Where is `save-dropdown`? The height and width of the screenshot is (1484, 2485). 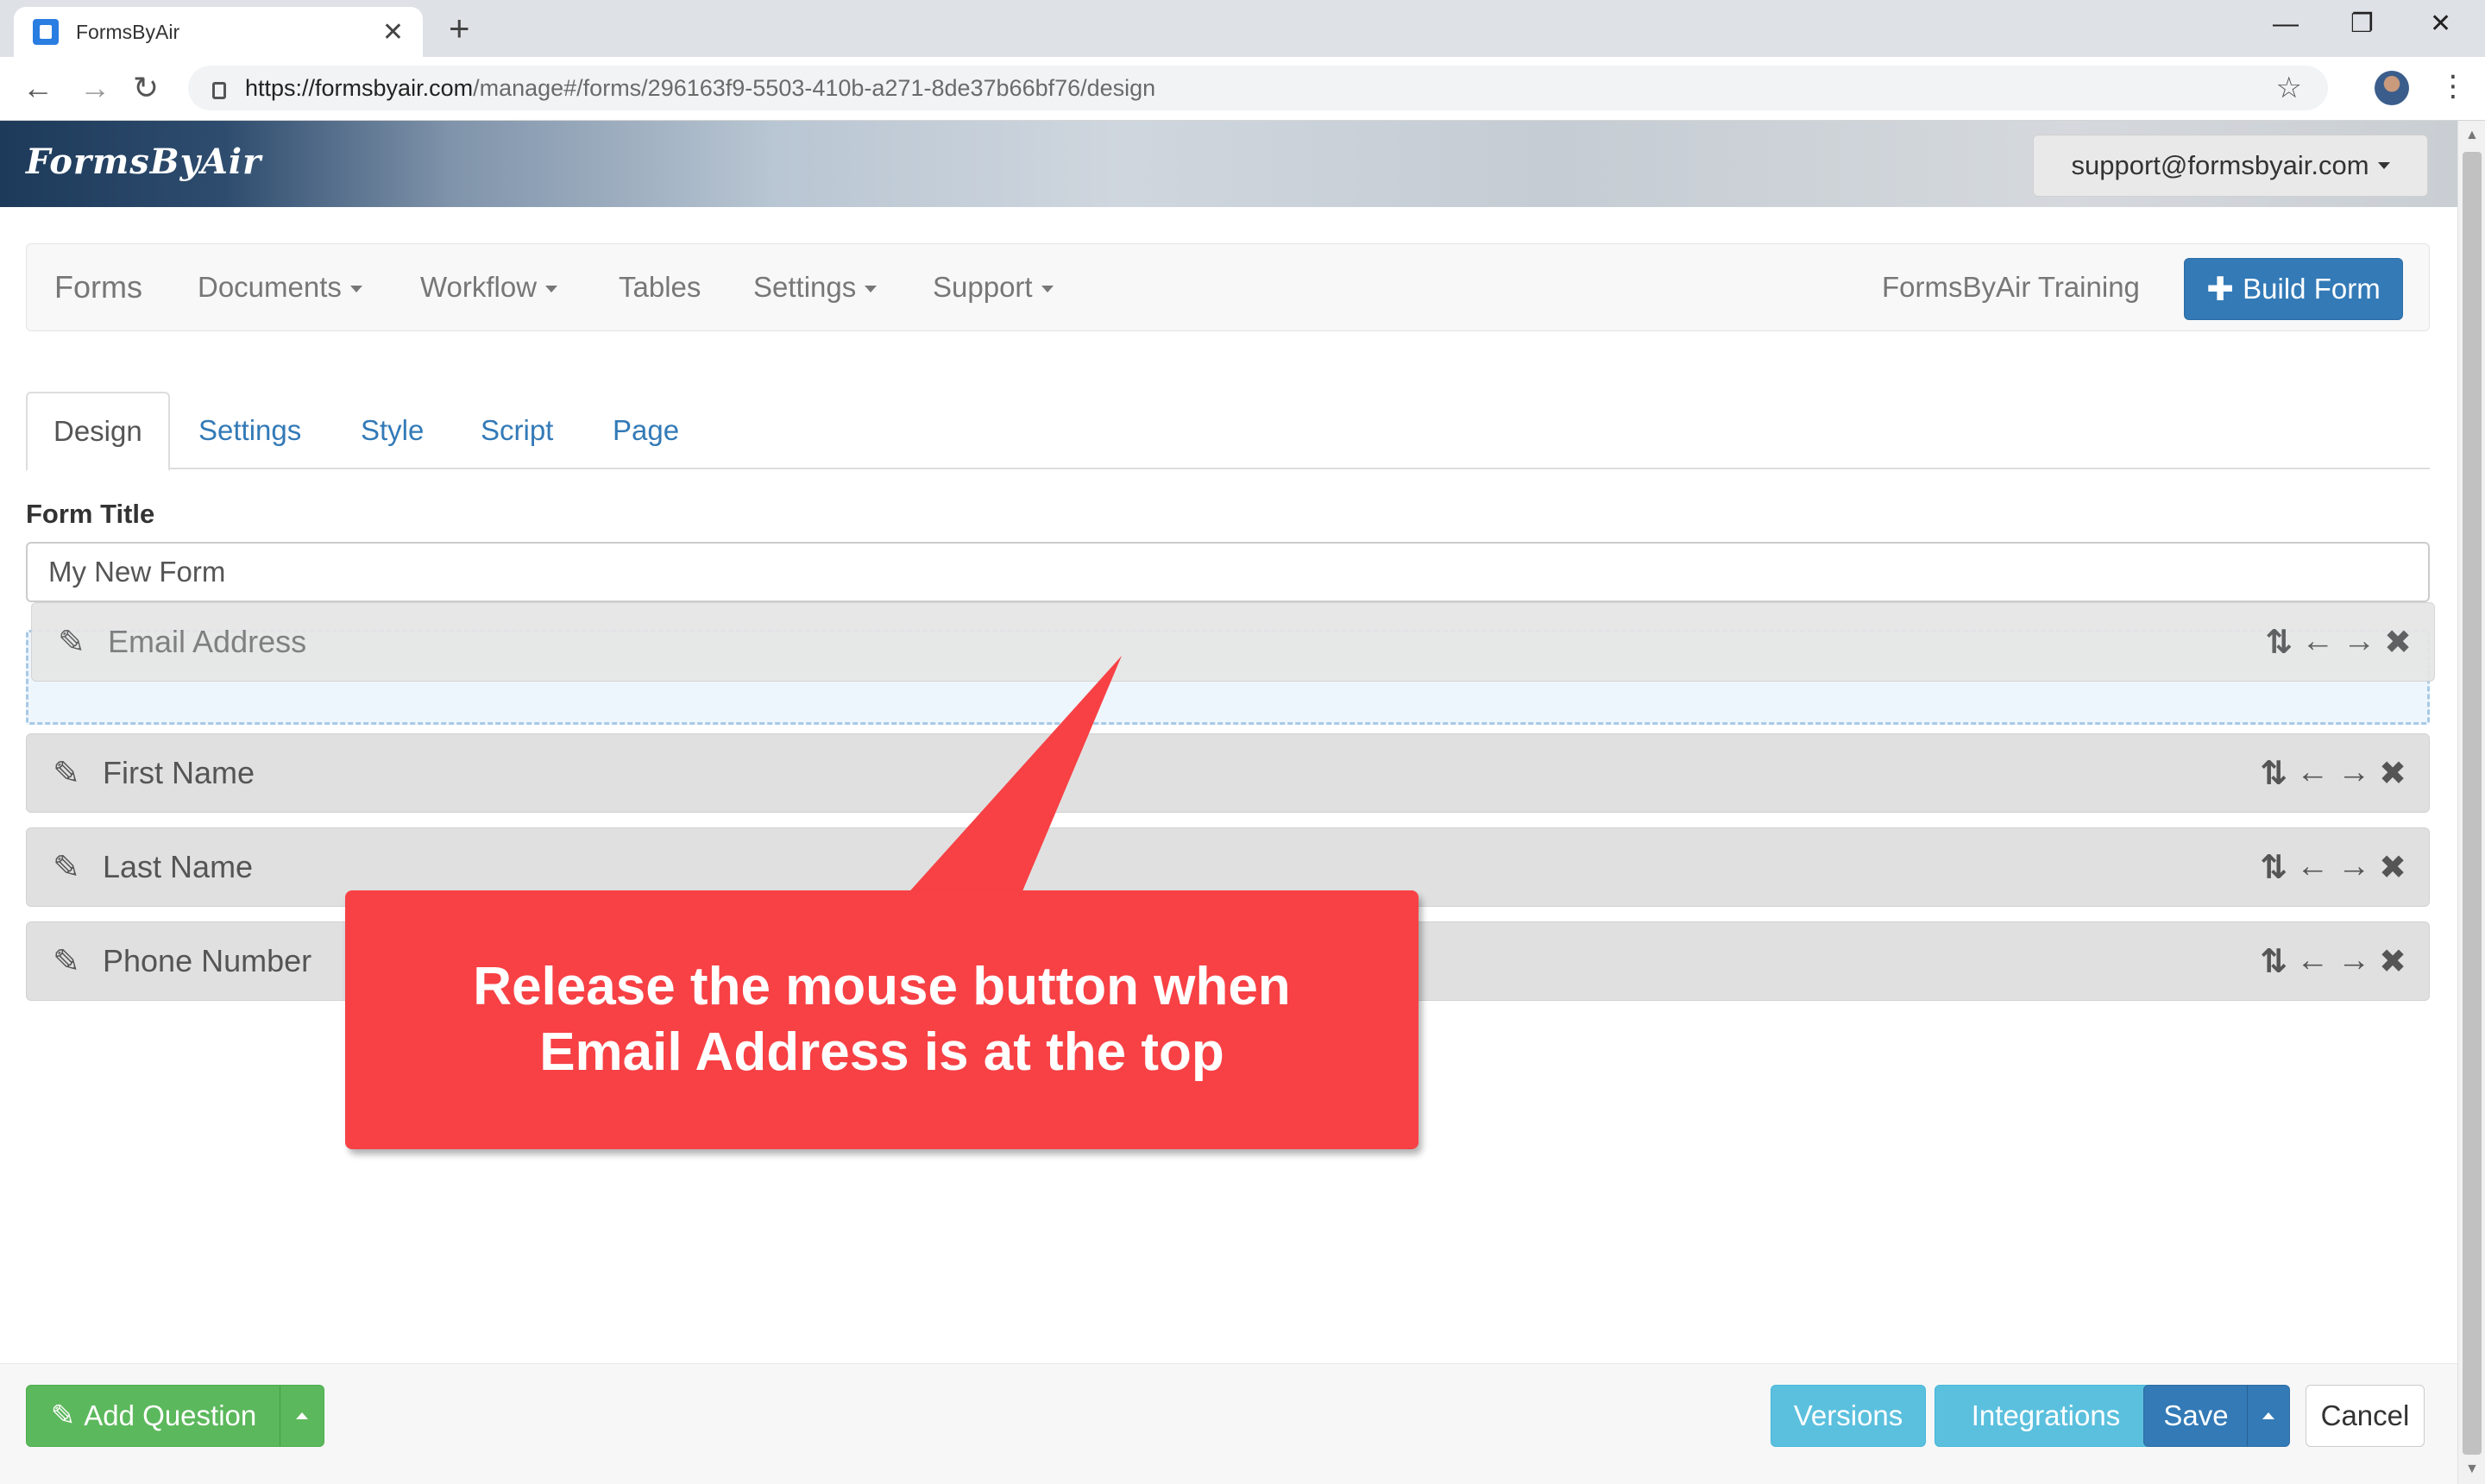 save-dropdown is located at coordinates (2268, 1416).